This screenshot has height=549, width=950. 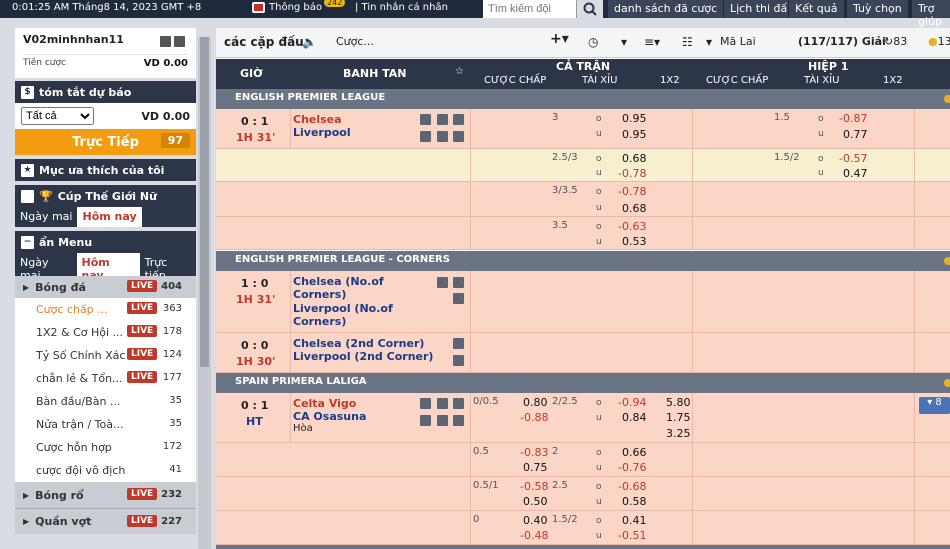 What do you see at coordinates (589, 9) in the screenshot?
I see `search-button` at bounding box center [589, 9].